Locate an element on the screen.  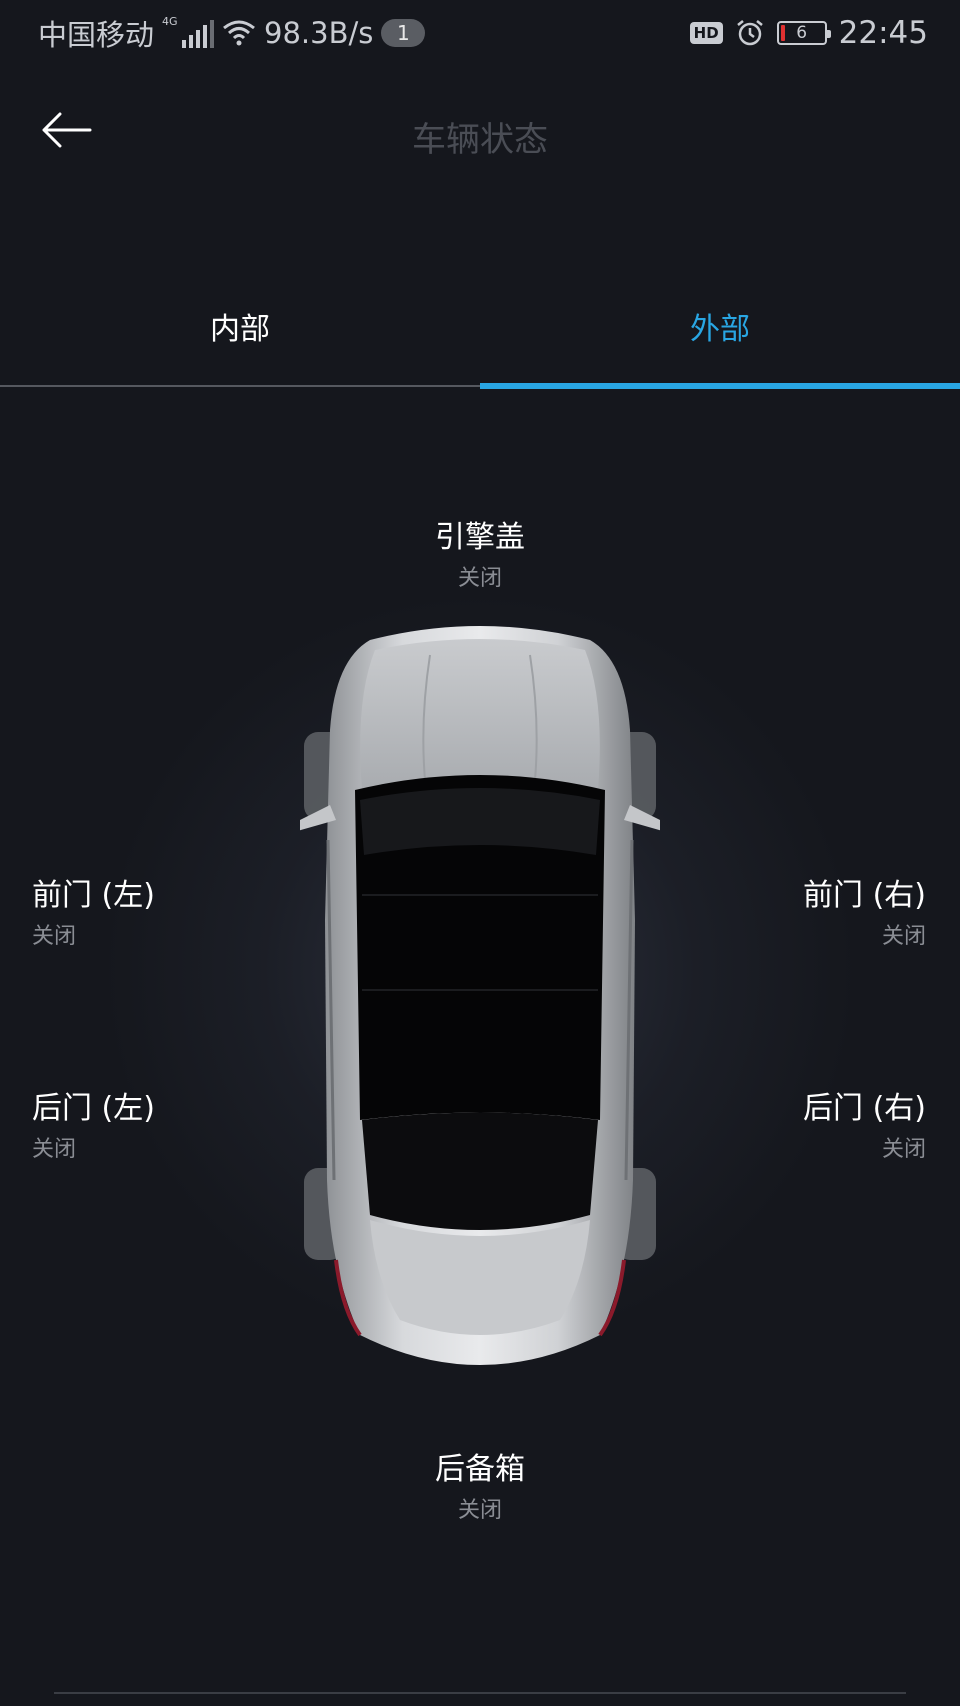
status-bar-right: HD 6 22:45 is located at coordinates (808, 33).